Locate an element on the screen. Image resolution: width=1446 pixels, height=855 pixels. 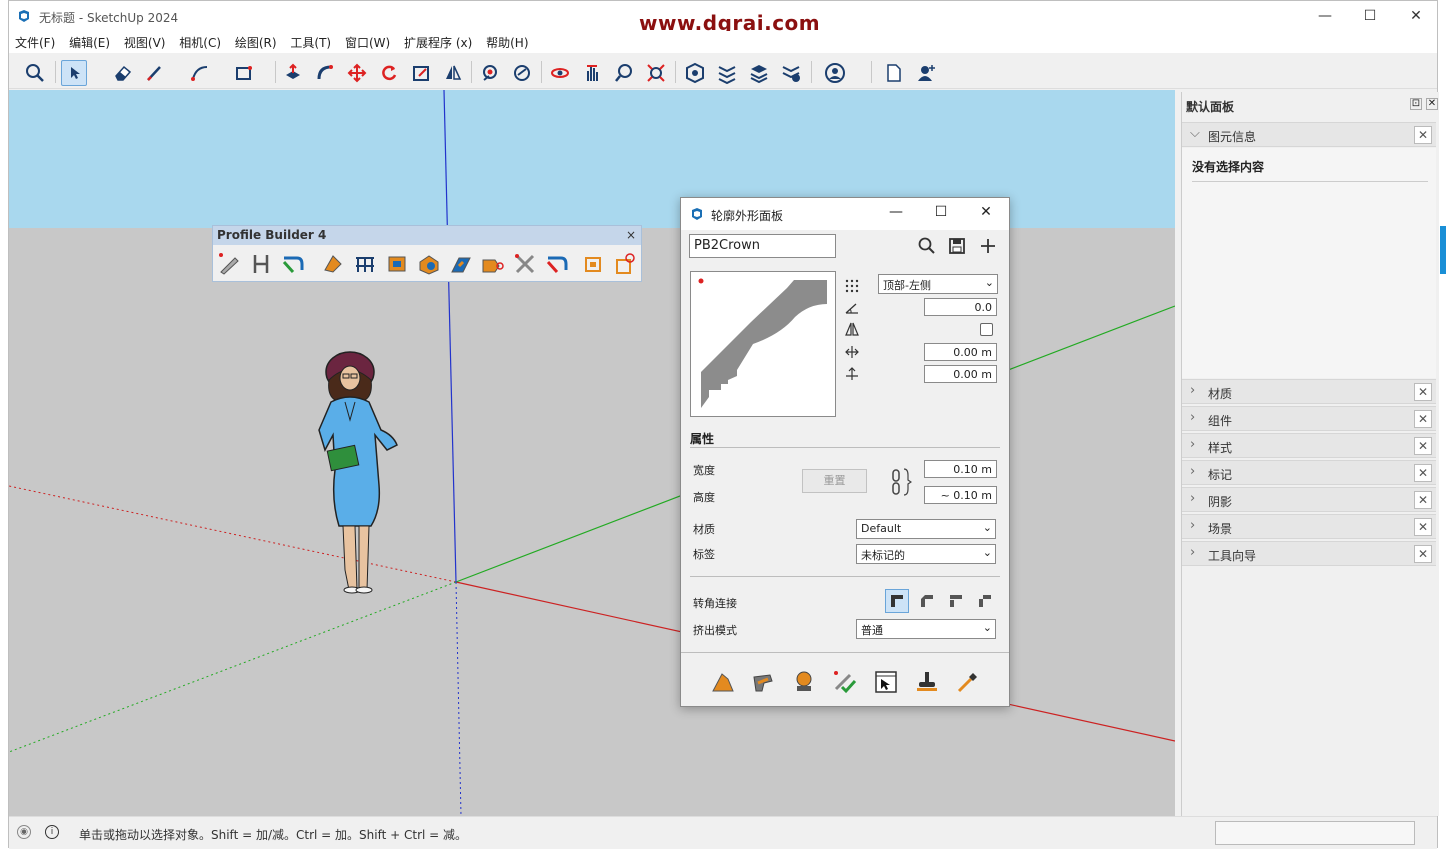
eyedropper-icon is located at coordinates (968, 682).